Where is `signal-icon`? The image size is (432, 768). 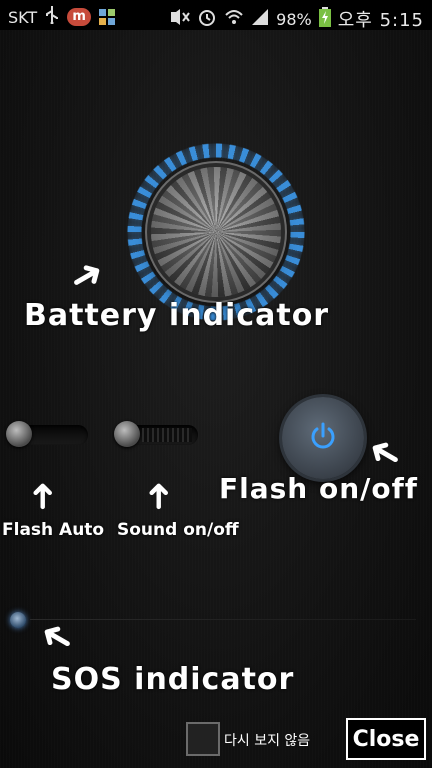
signal-icon is located at coordinates (260, 19).